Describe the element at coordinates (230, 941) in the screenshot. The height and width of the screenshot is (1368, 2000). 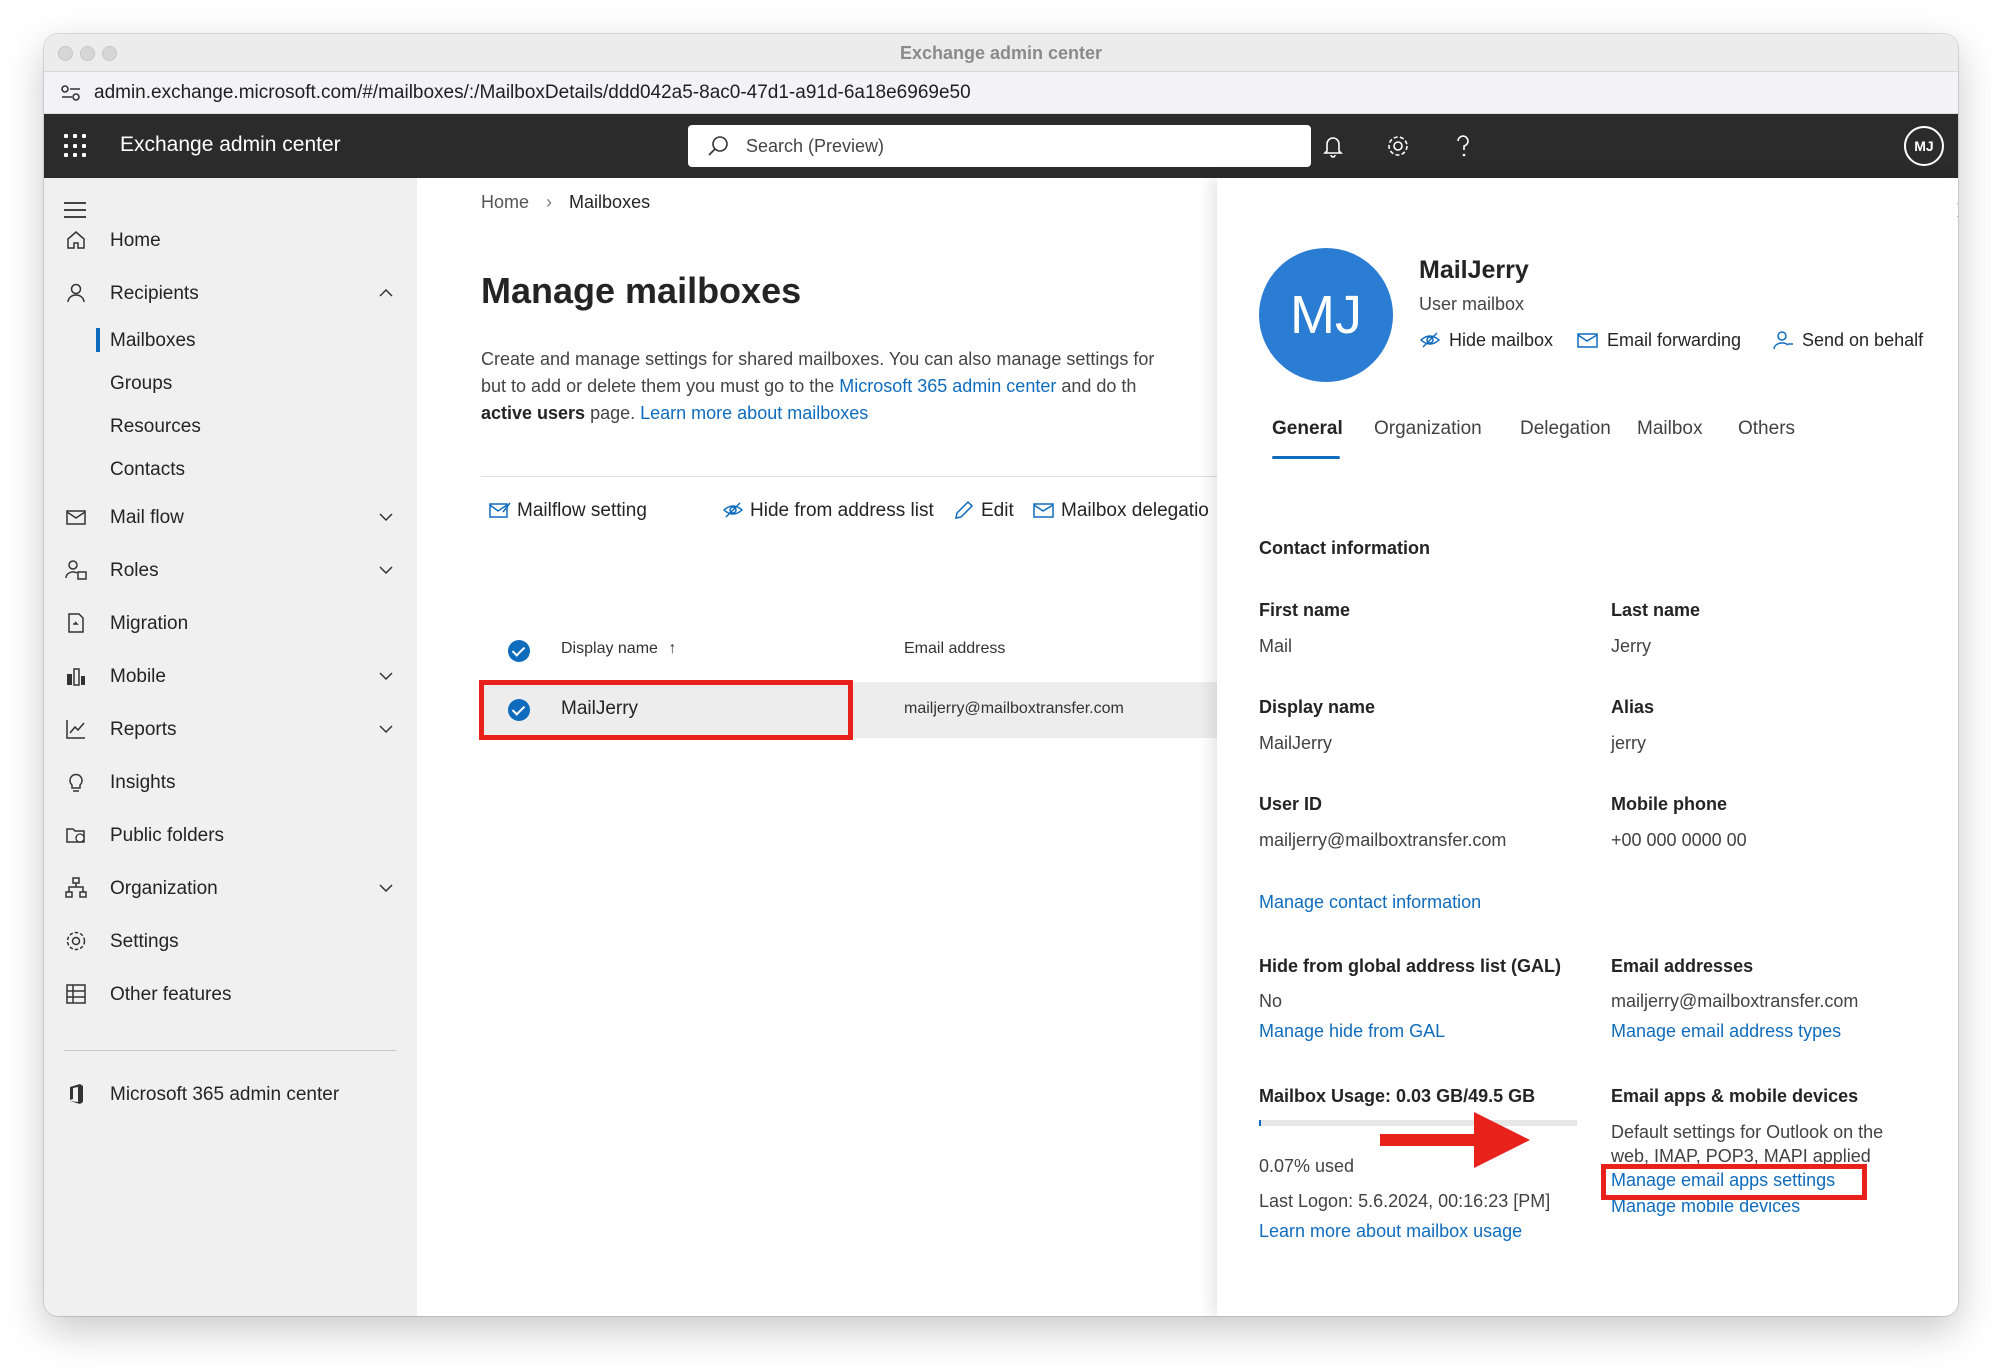
I see `sidebar-item-settings: Settings` at that location.